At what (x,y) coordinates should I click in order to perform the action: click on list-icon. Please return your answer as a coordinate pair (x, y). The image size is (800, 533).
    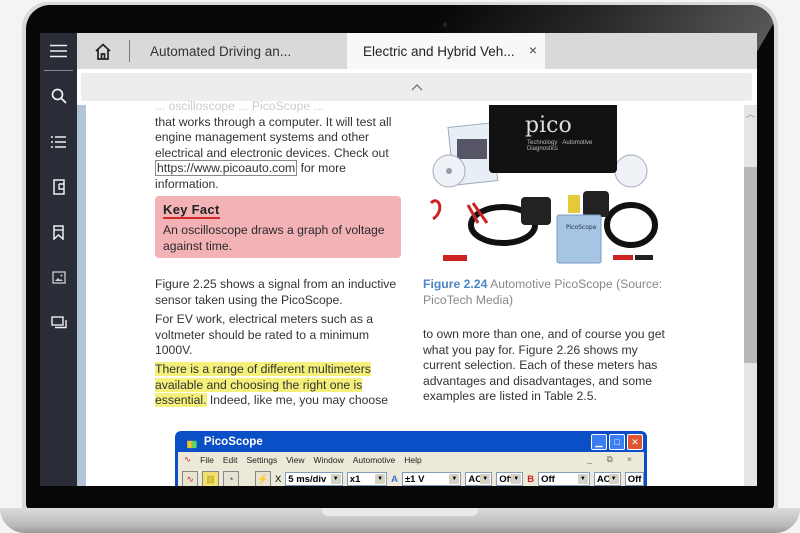
    Looking at the image, I should click on (58, 142).